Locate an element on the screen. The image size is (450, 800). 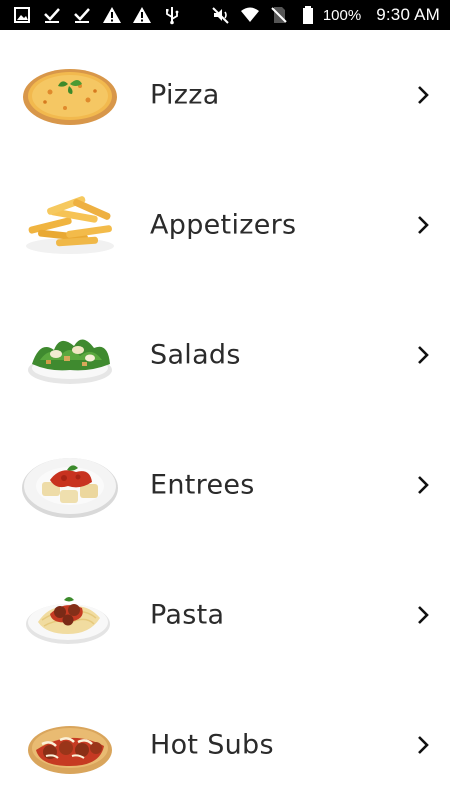
fries-thumbnail is located at coordinates (70, 225).